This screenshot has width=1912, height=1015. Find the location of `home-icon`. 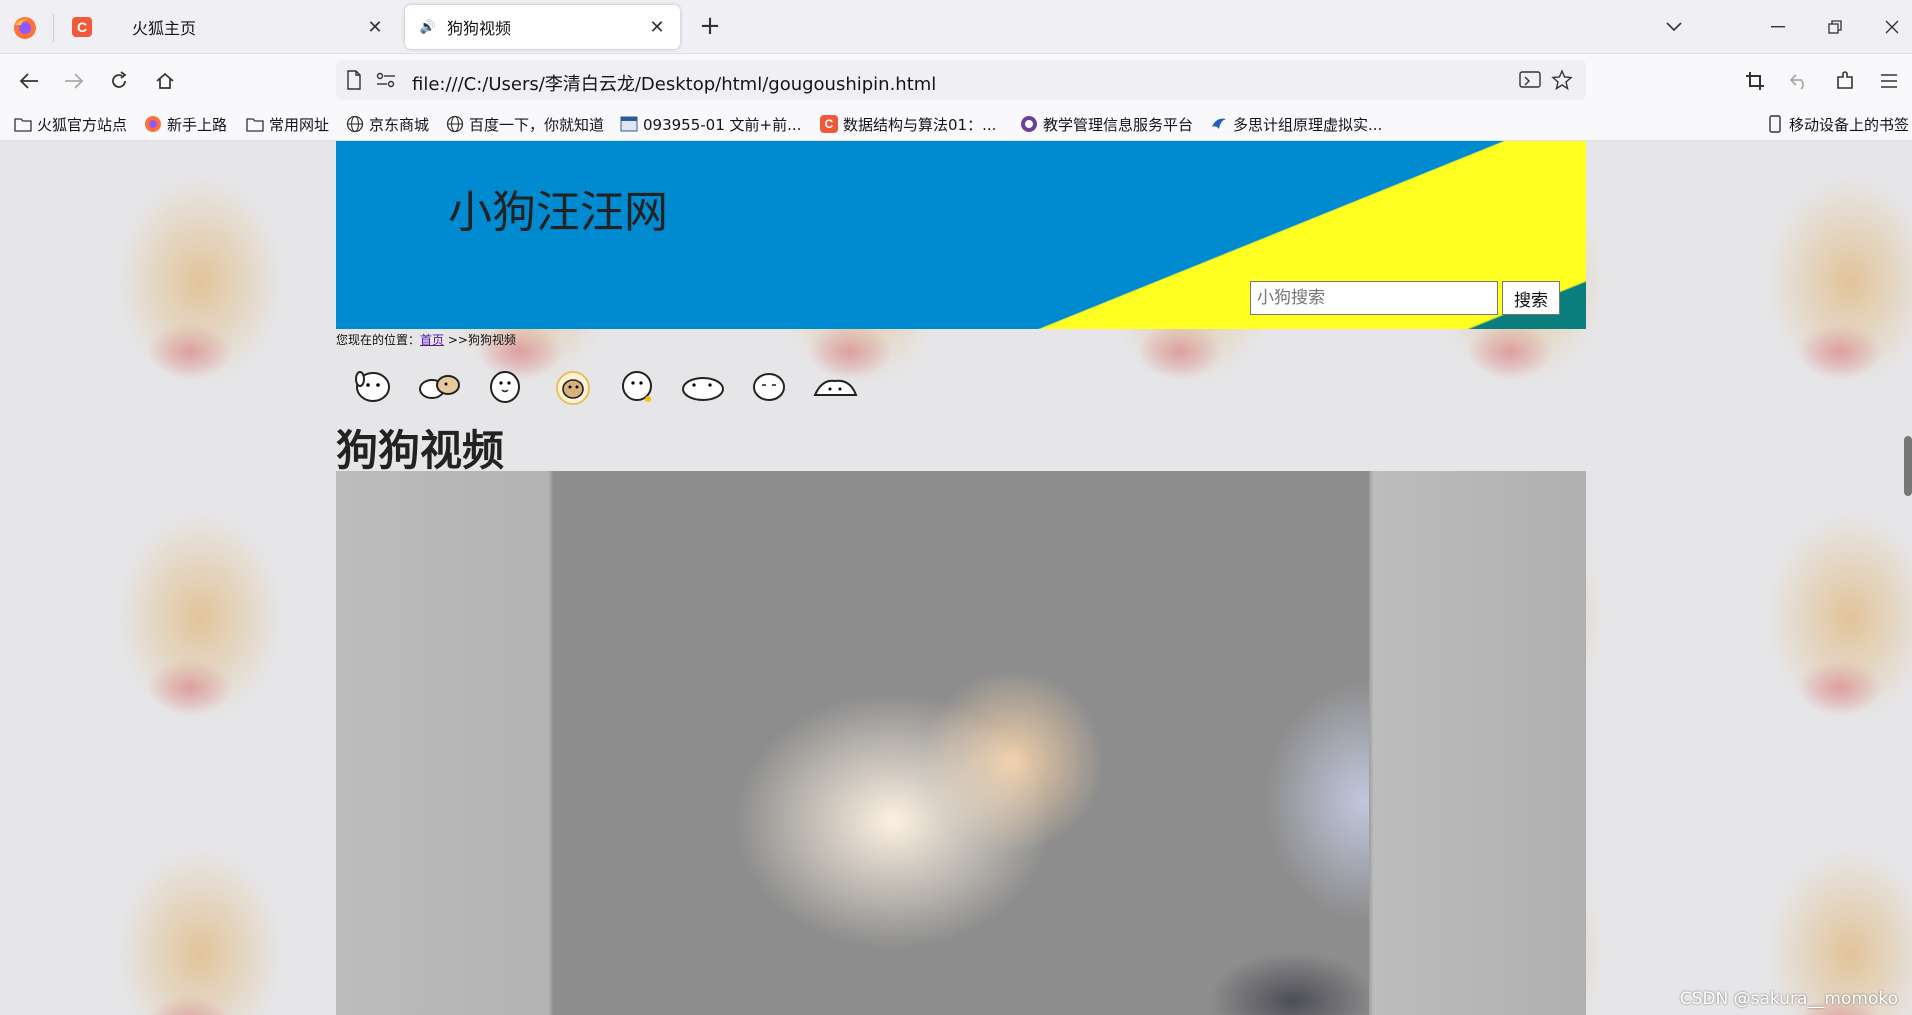

home-icon is located at coordinates (165, 81).